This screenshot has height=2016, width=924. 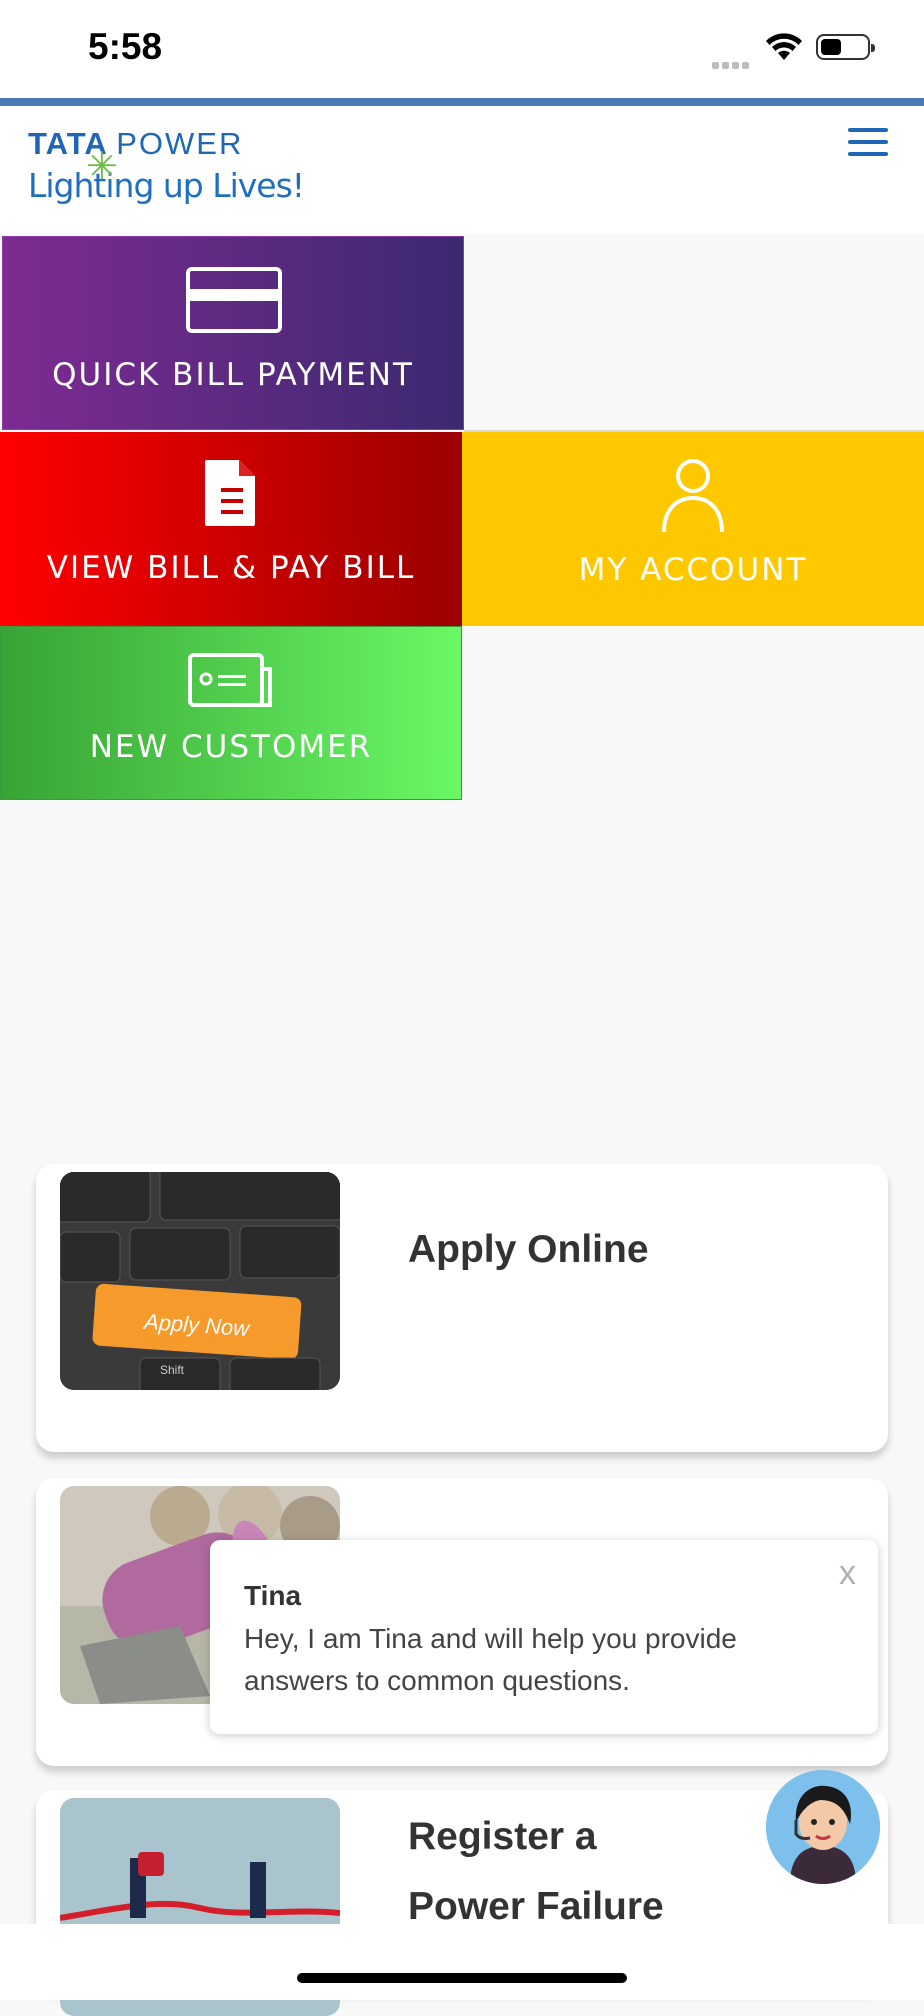 What do you see at coordinates (732, 65) in the screenshot?
I see `cellular-signal-icon` at bounding box center [732, 65].